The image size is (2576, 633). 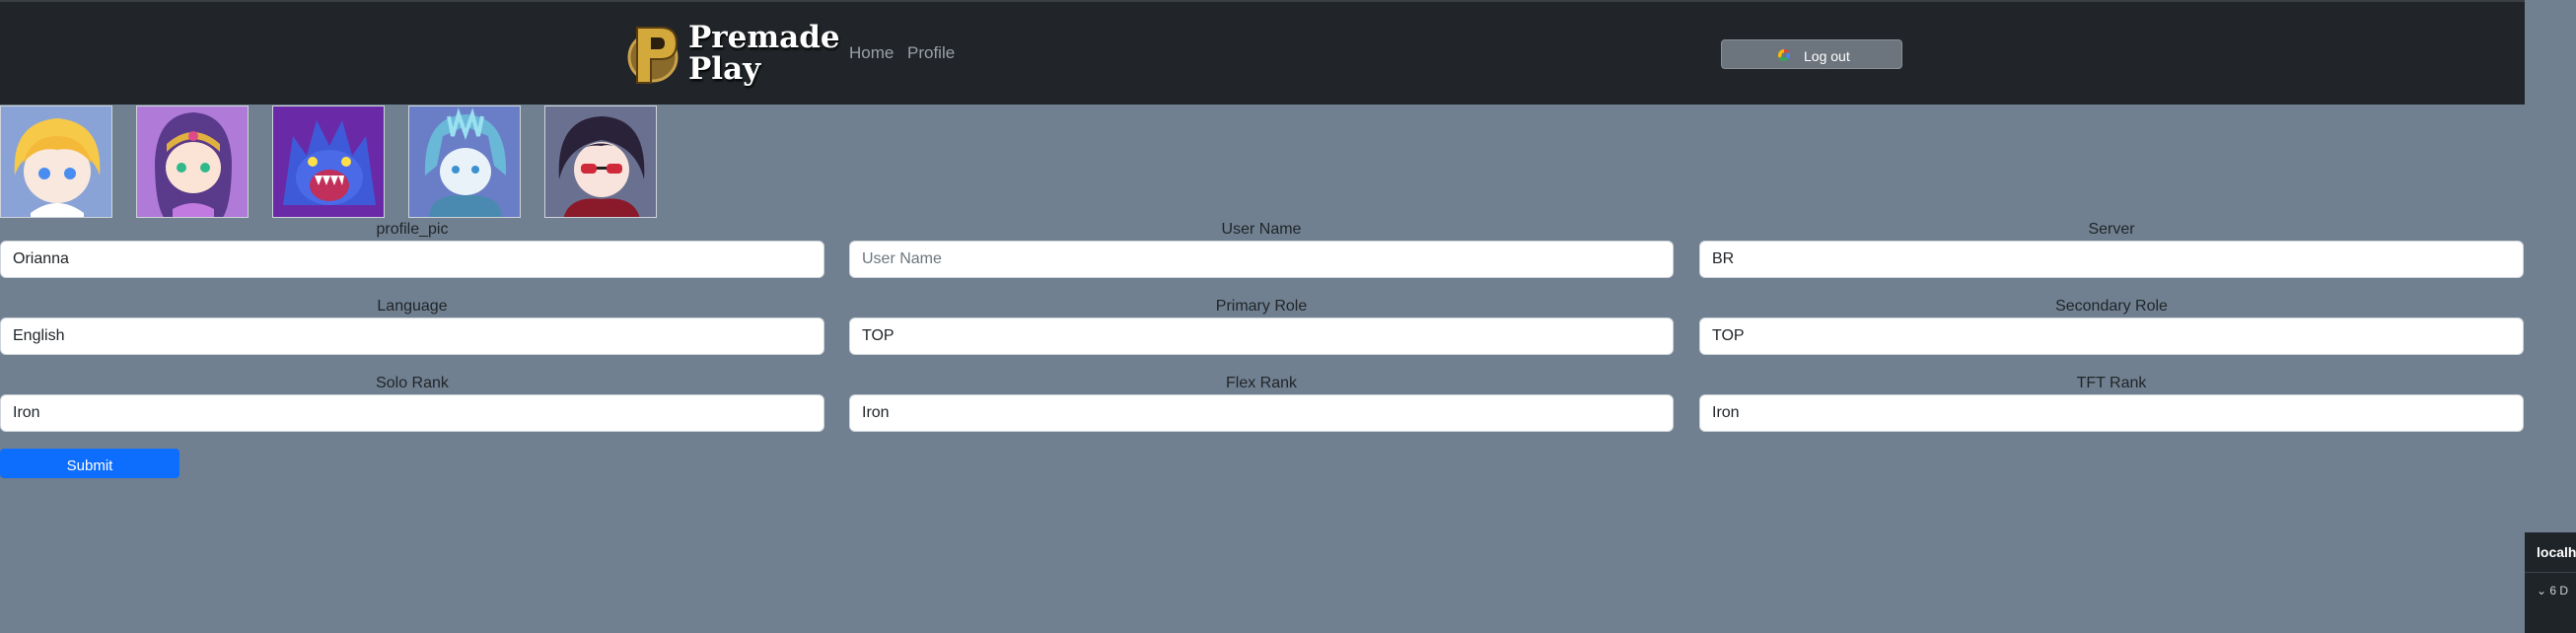 What do you see at coordinates (872, 53) in the screenshot?
I see `nav-link-home: Home` at bounding box center [872, 53].